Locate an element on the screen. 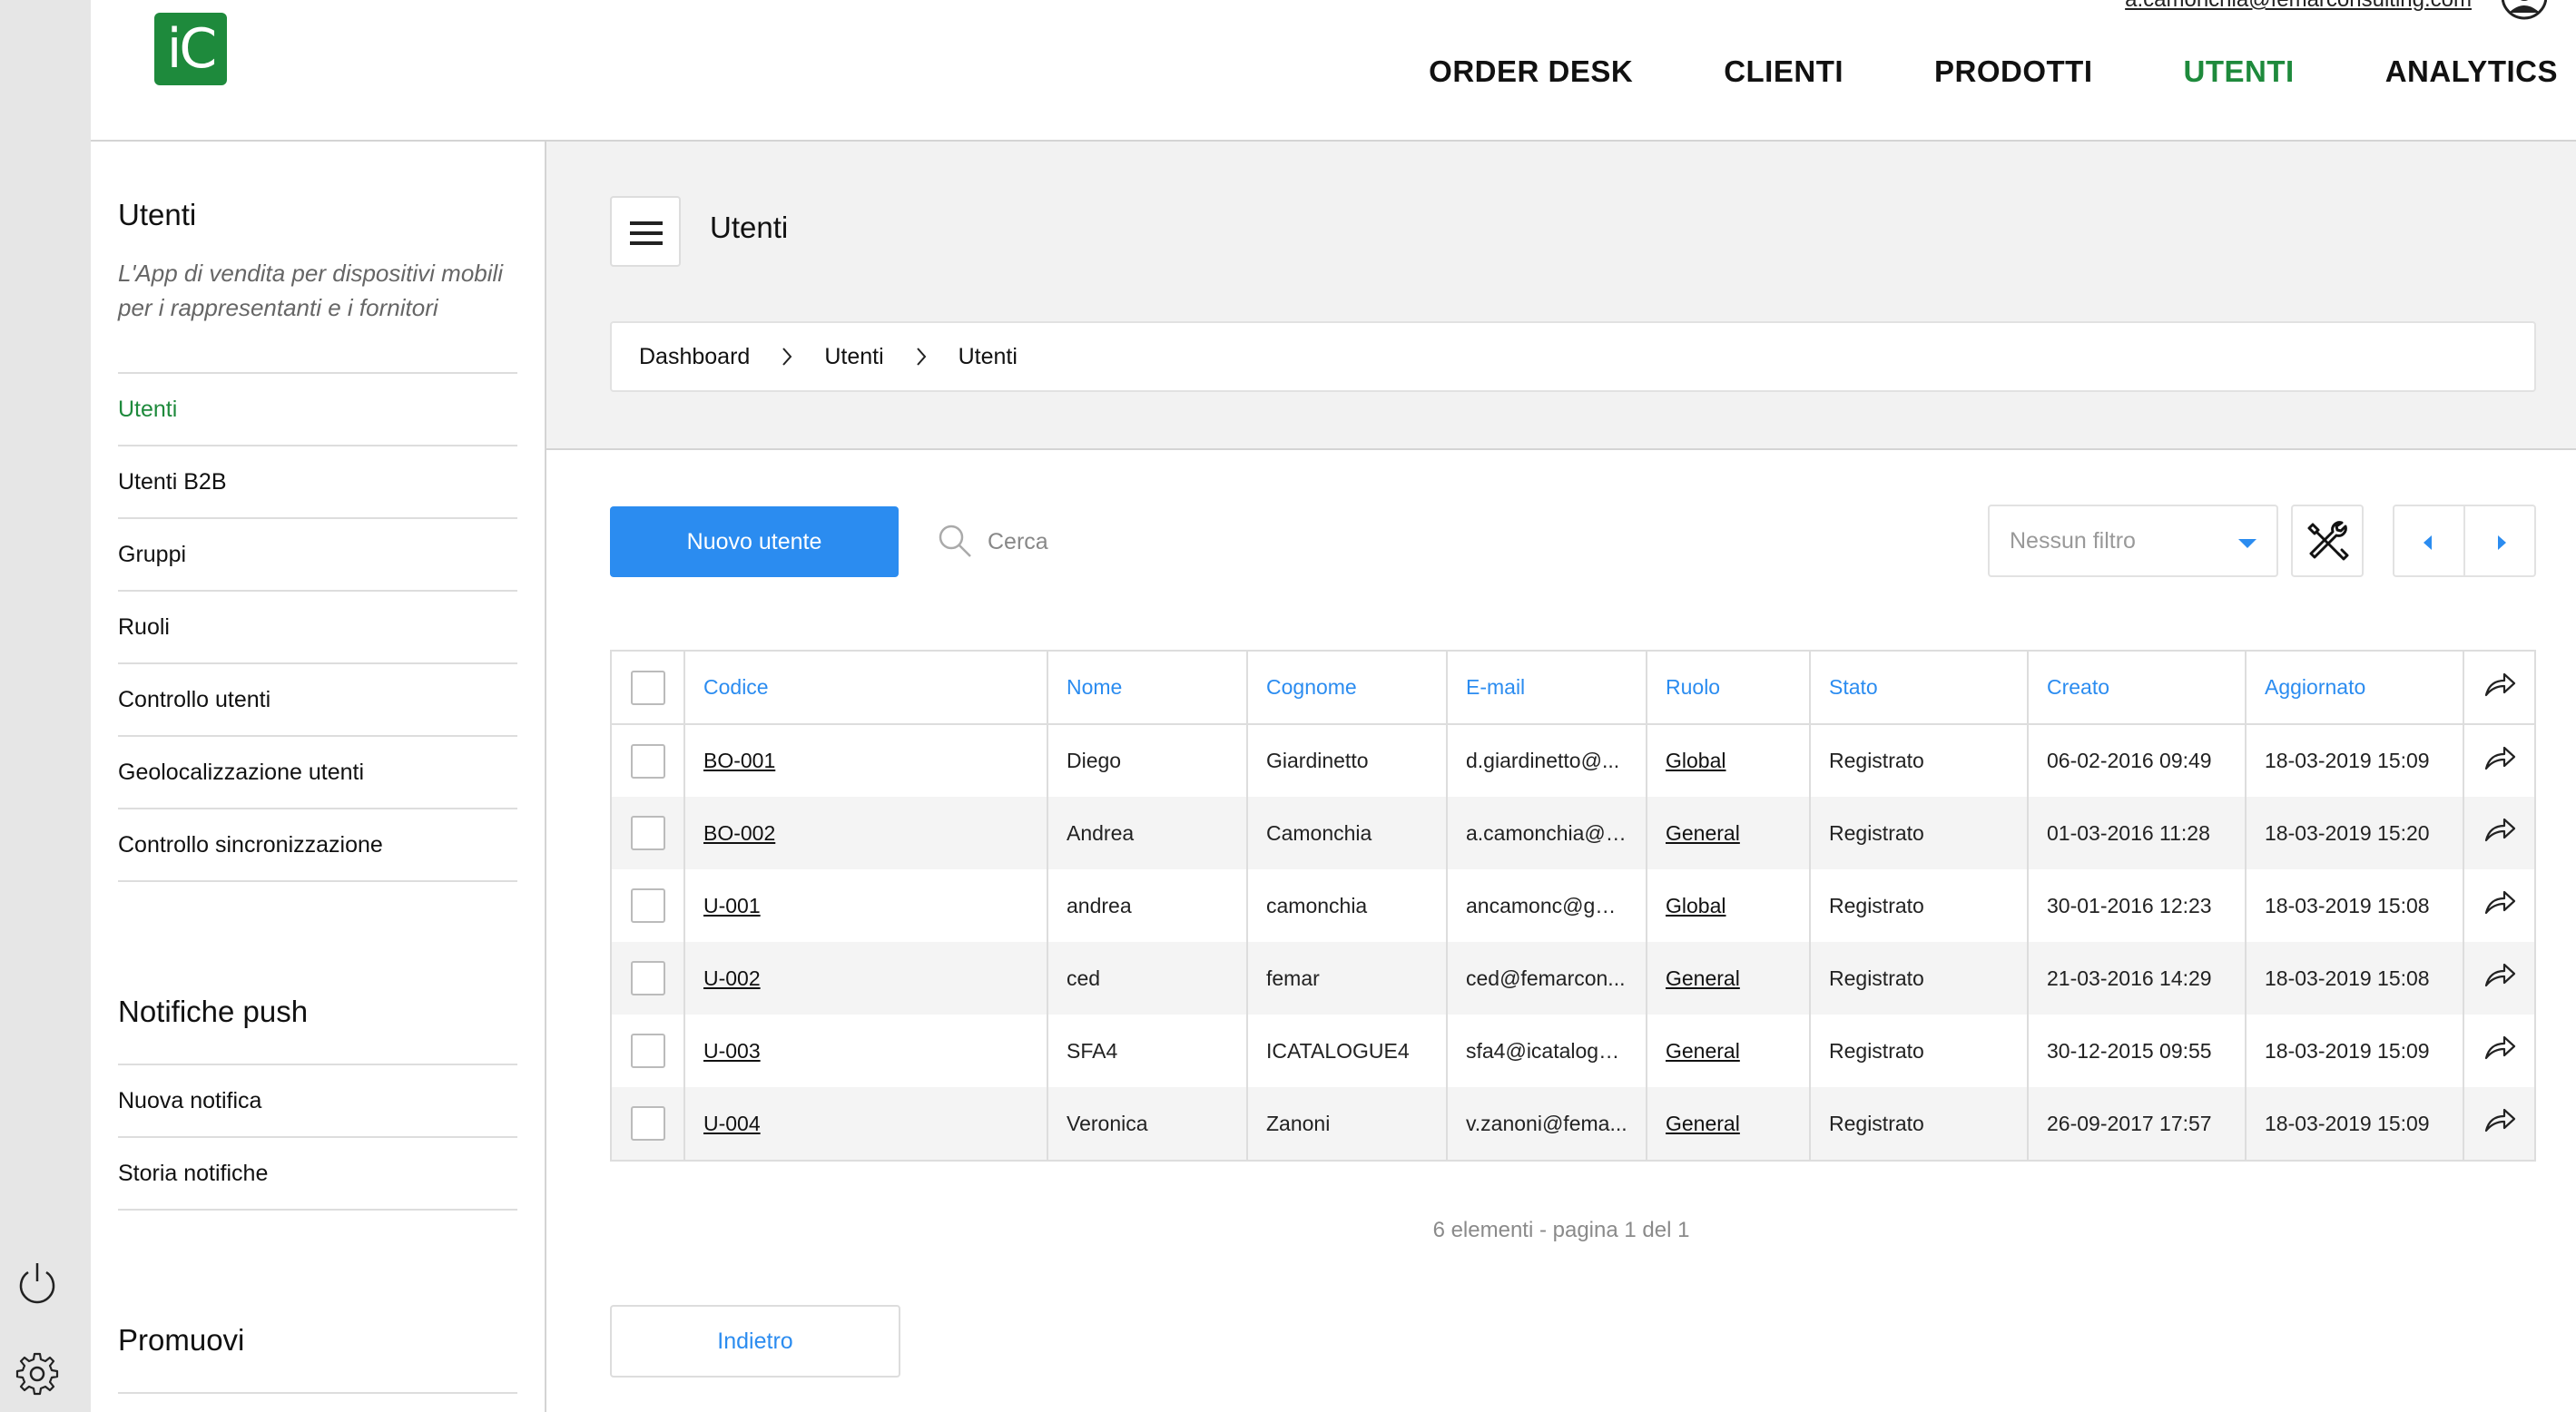 The height and width of the screenshot is (1412, 2576). sidebar-item-utenti-b2b: Utenti B2B is located at coordinates (317, 482).